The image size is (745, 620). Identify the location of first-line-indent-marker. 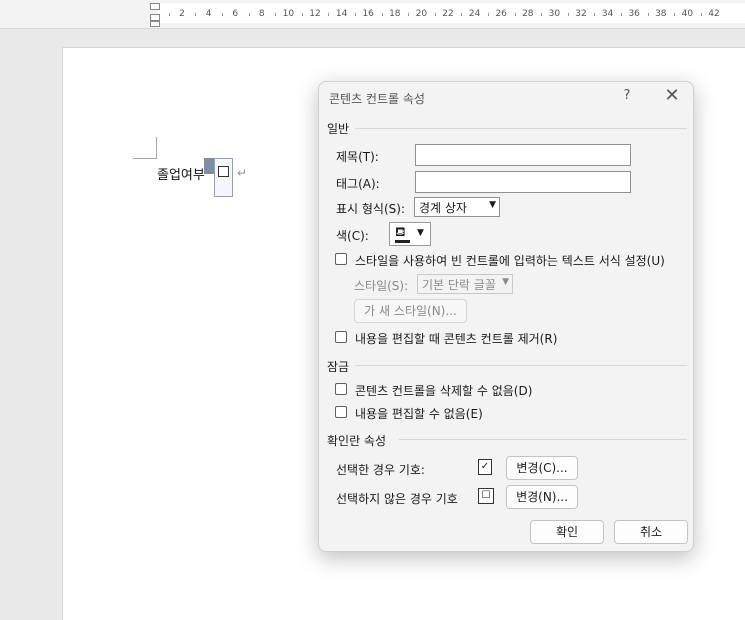
(155, 6).